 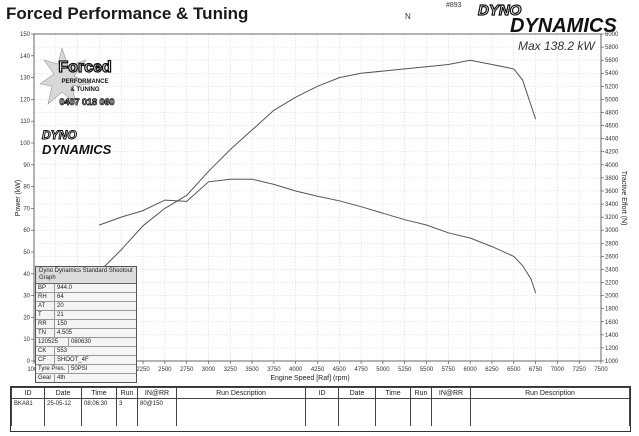 I want to click on forced-logo-phone: 0407 018 060, so click(x=86, y=102).